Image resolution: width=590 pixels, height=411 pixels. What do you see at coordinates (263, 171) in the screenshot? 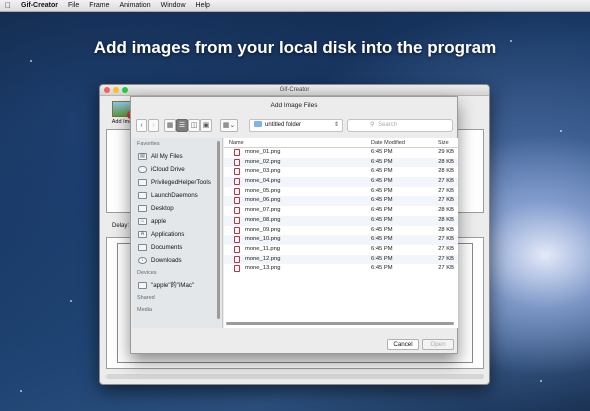
I see `file-name: mone_03.png` at bounding box center [263, 171].